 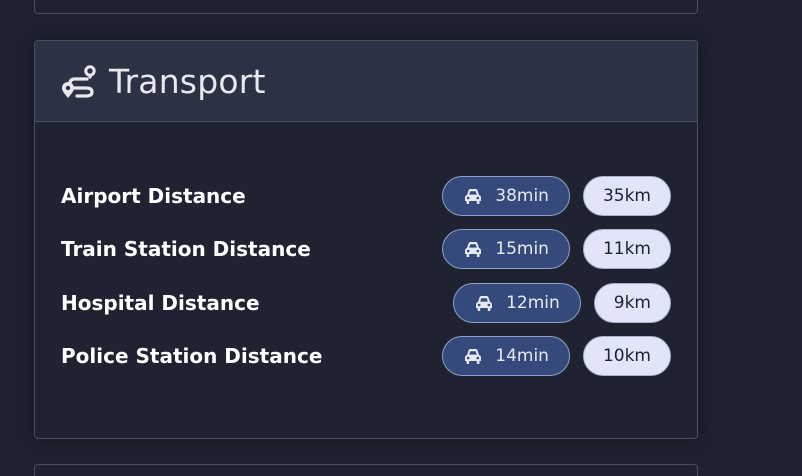 What do you see at coordinates (626, 356) in the screenshot?
I see `distance-badge: 10km` at bounding box center [626, 356].